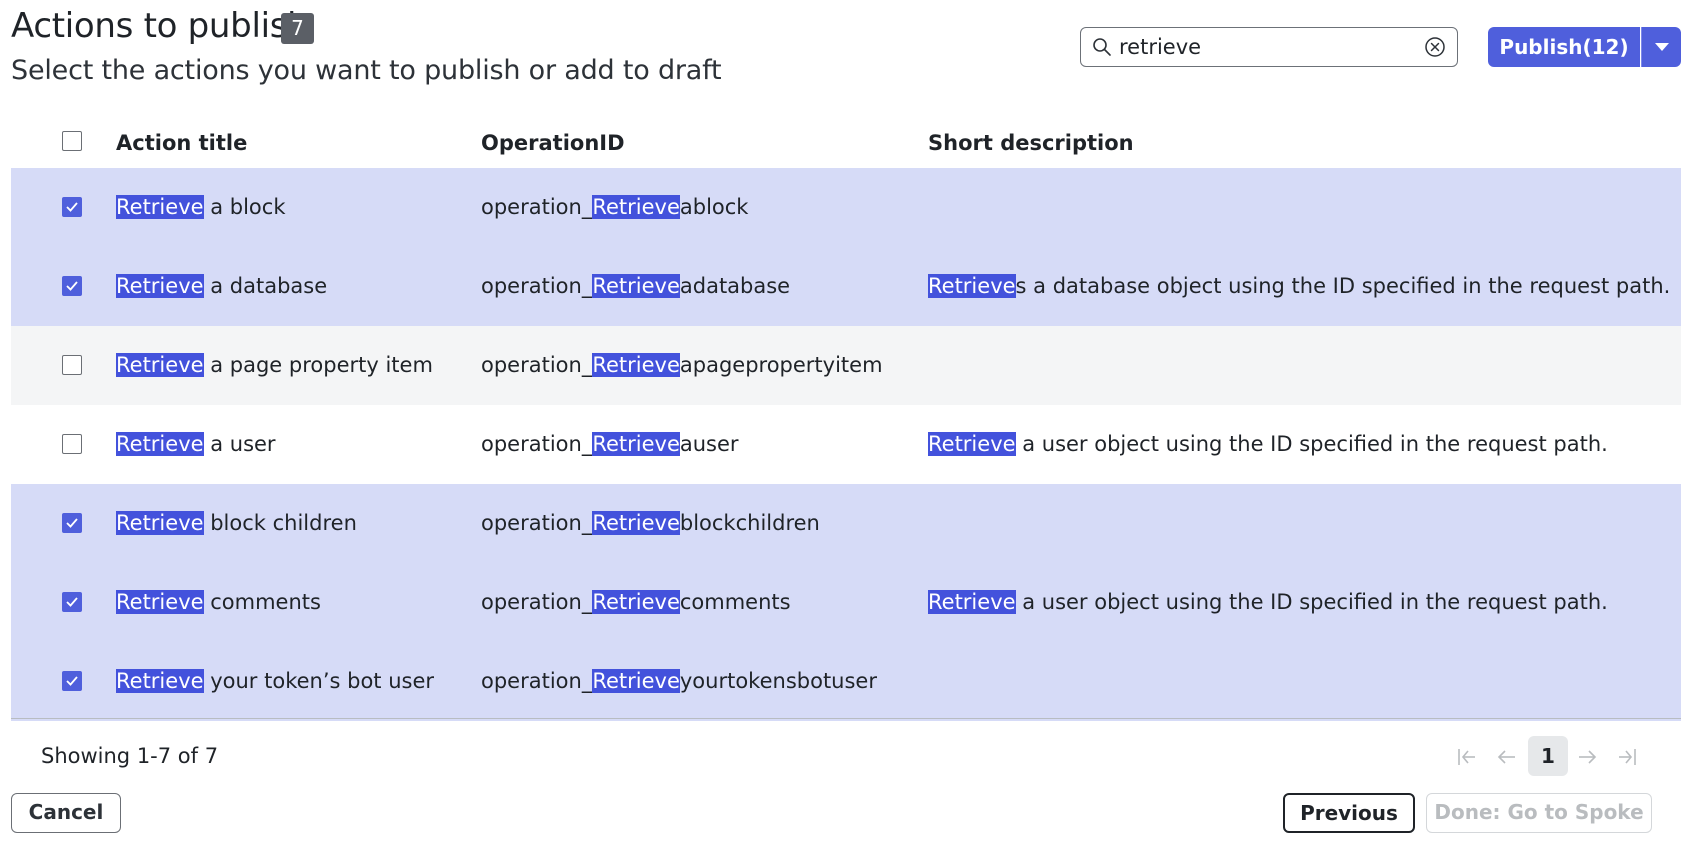 This screenshot has height=846, width=1690. What do you see at coordinates (280, 523) in the screenshot?
I see `action-title-text: block children` at bounding box center [280, 523].